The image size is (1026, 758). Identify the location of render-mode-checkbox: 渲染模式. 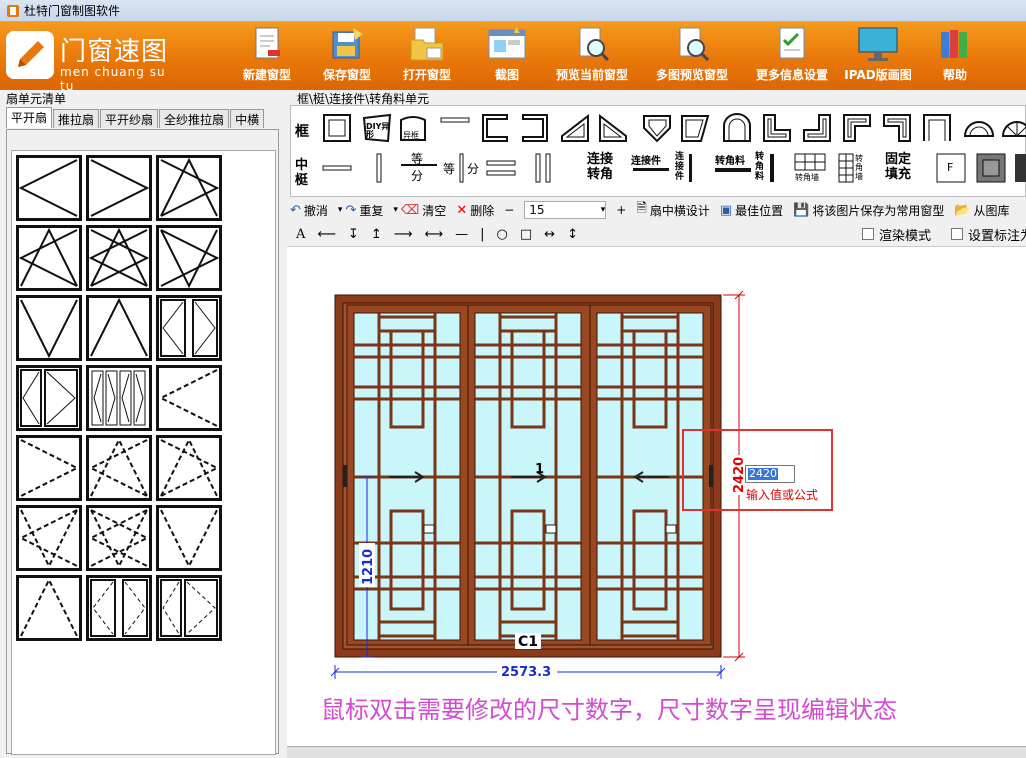
(896, 234).